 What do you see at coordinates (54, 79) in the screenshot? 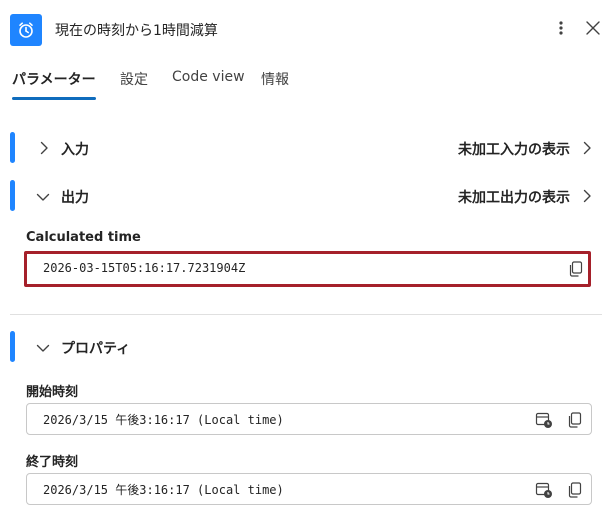
I see `tab-parameters: パラメーター` at bounding box center [54, 79].